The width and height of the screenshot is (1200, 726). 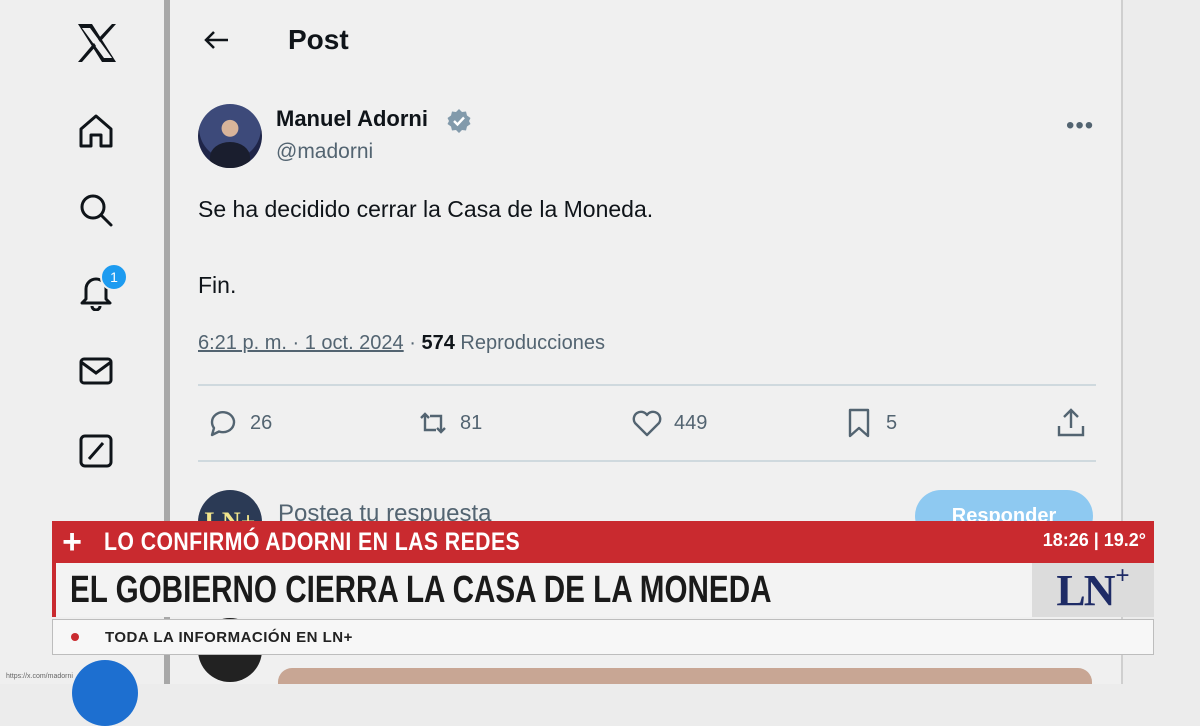 I want to click on page-title: Post, so click(x=318, y=39).